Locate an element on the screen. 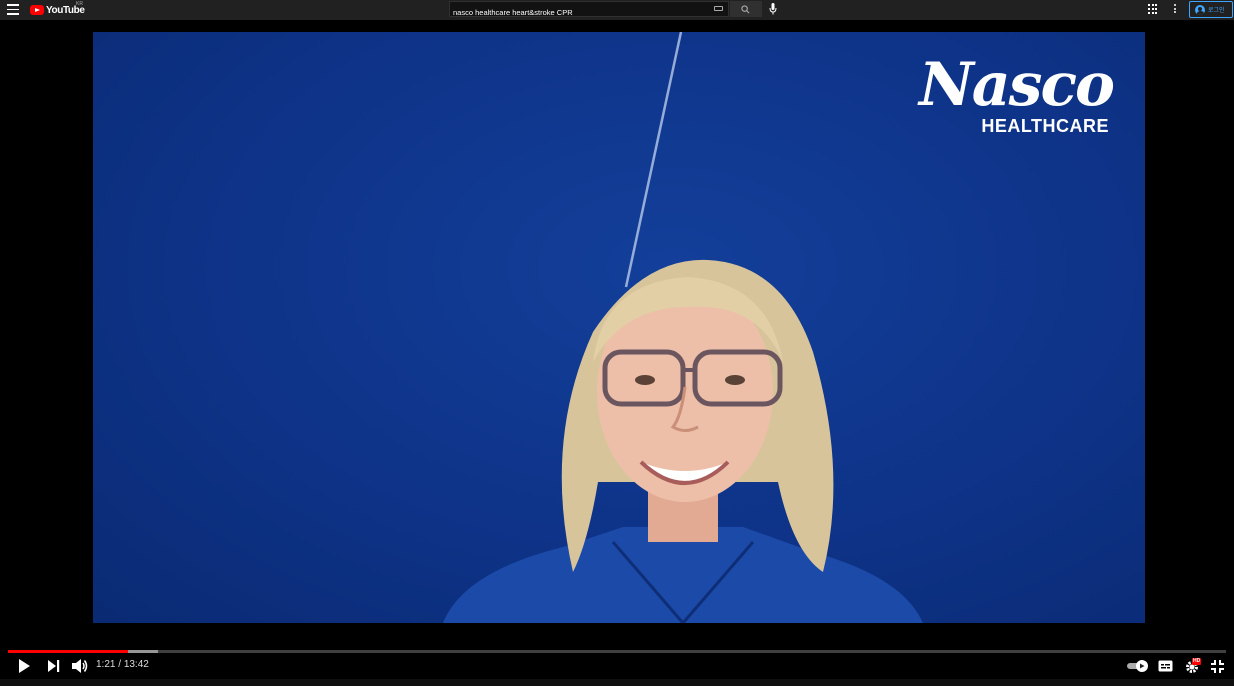  subtitles-icon is located at coordinates (1165, 666).